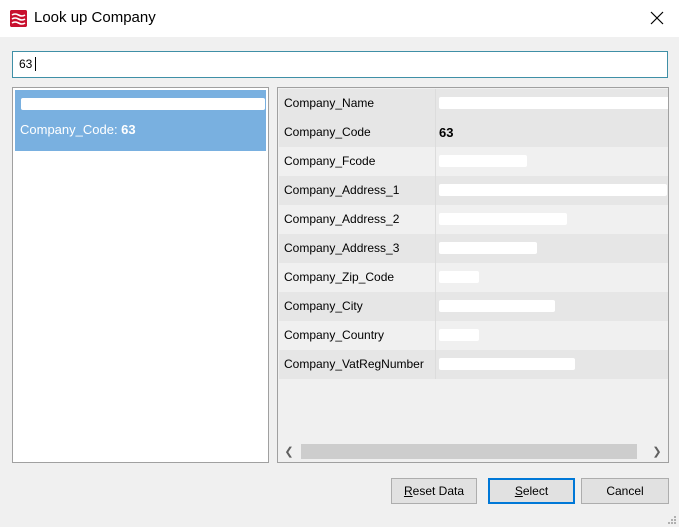 The image size is (679, 527). What do you see at coordinates (330, 161) in the screenshot?
I see `property-name: Company_Fcode` at bounding box center [330, 161].